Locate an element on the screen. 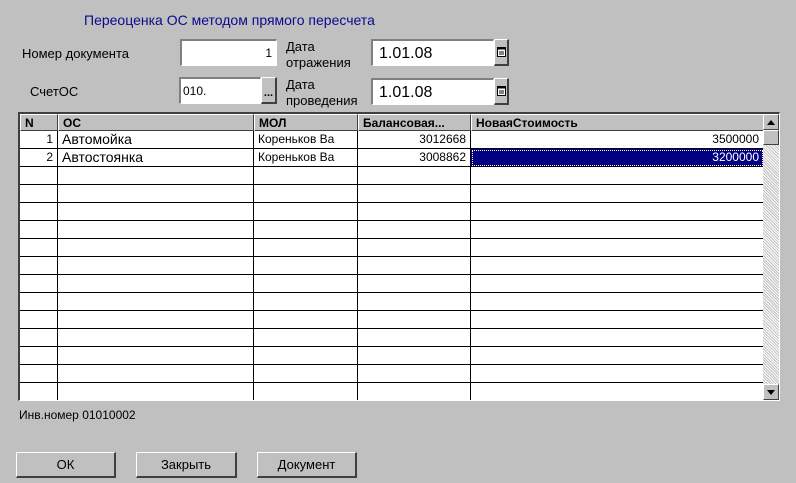  cell-mol: Кореньков Ва is located at coordinates (306, 140).